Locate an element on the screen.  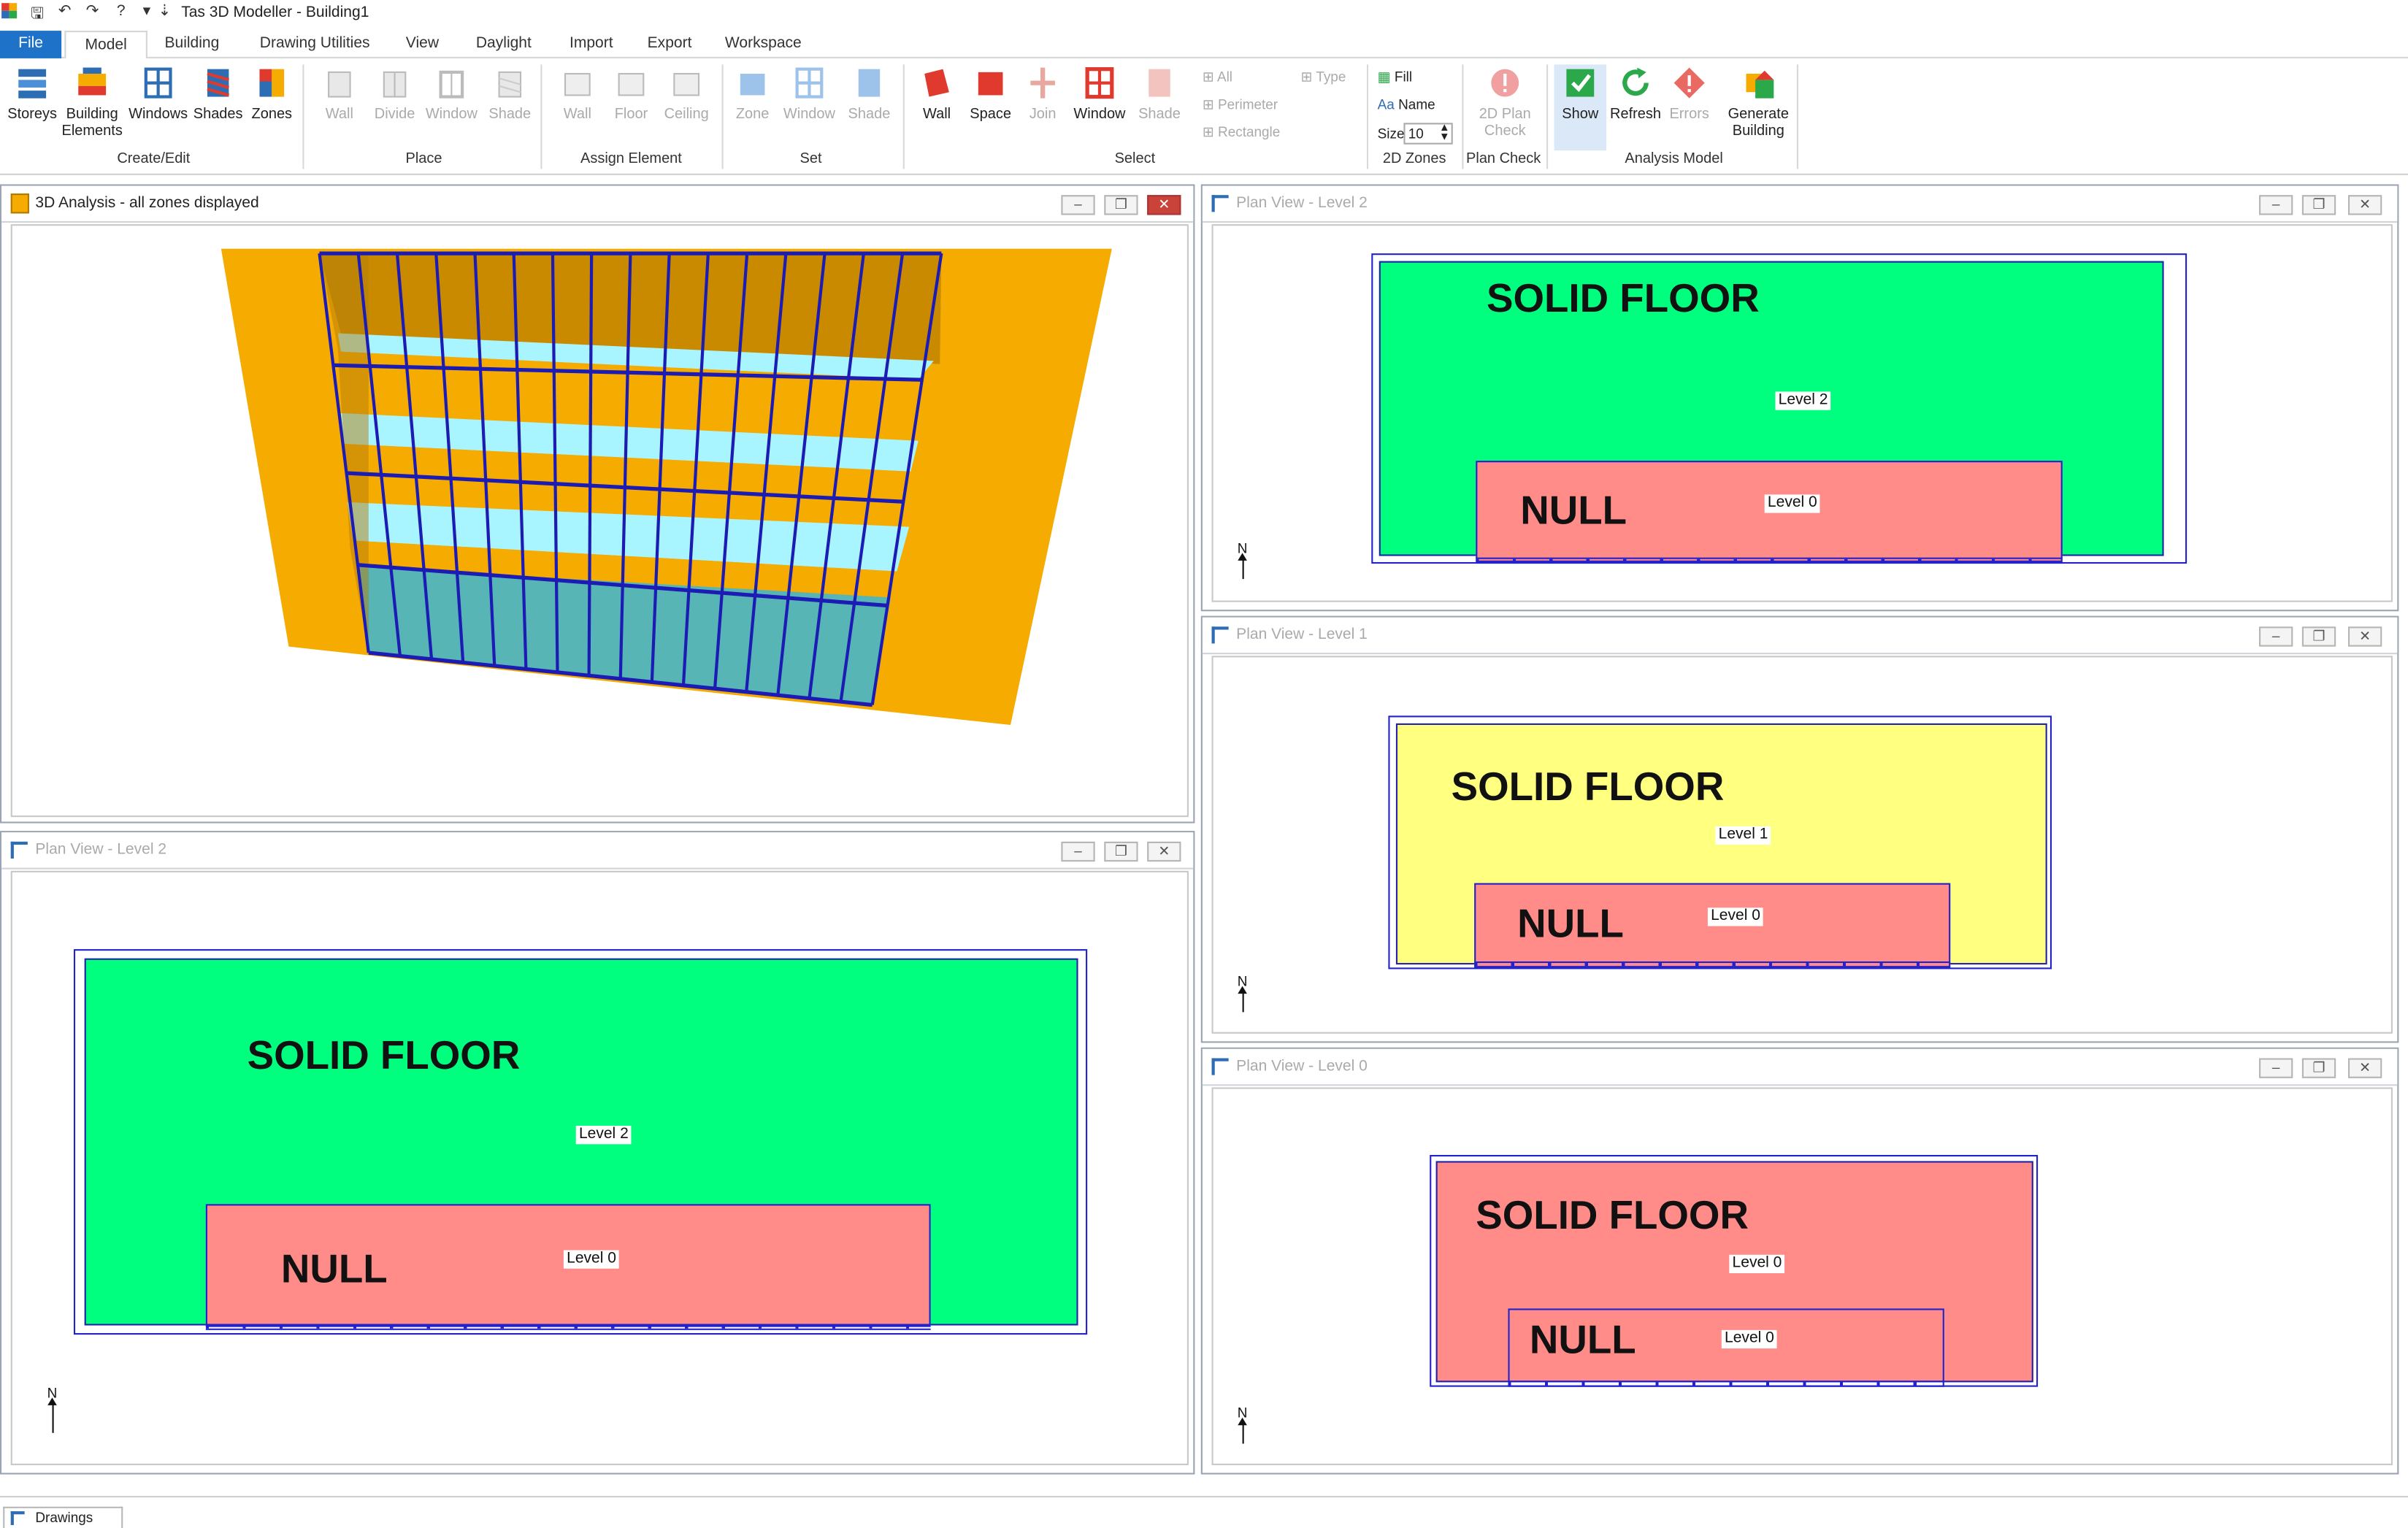
name-toggle: Aa Name is located at coordinates (1406, 105).